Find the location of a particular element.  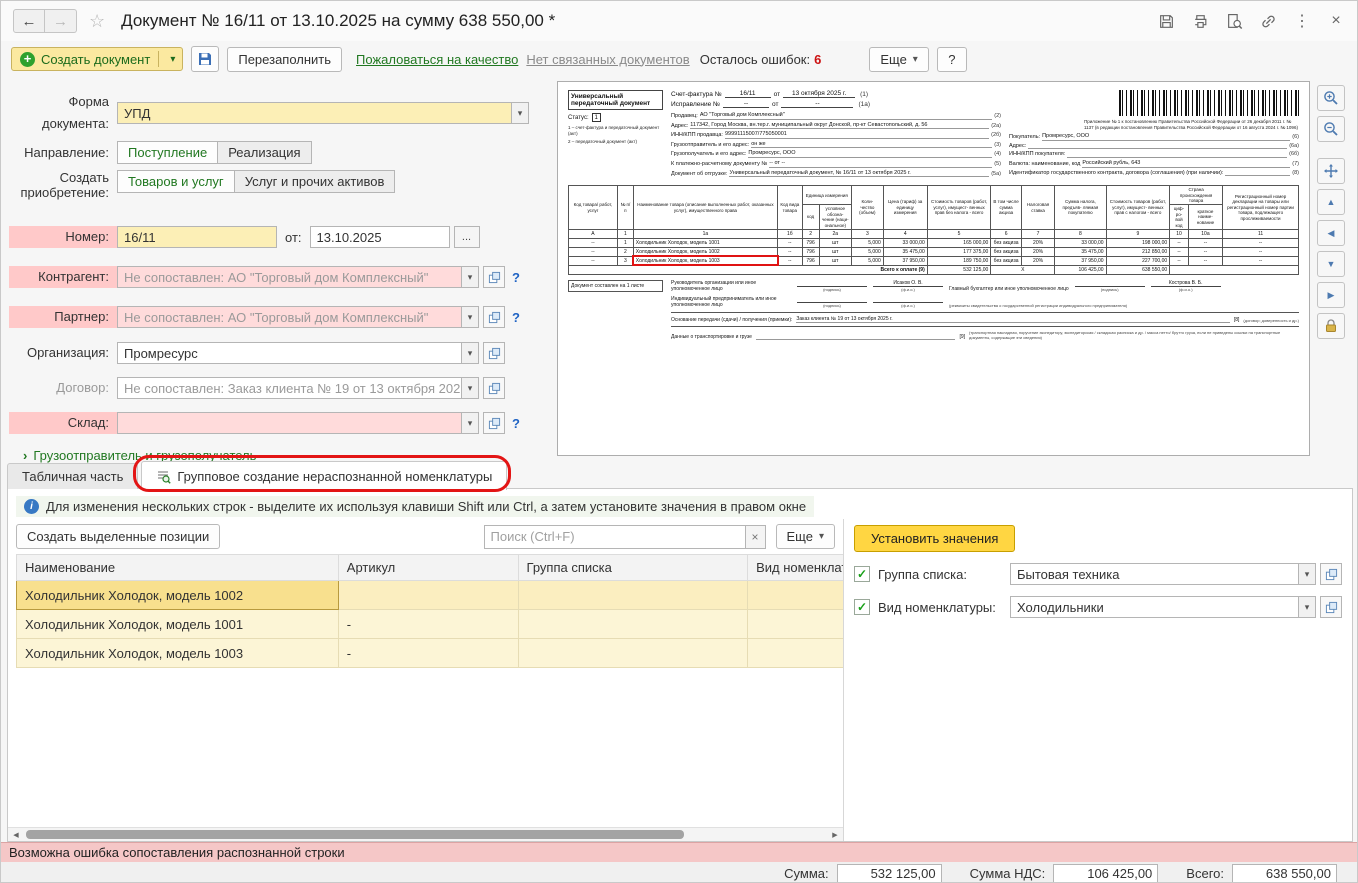

scrollbar-thumb is located at coordinates (355, 834).